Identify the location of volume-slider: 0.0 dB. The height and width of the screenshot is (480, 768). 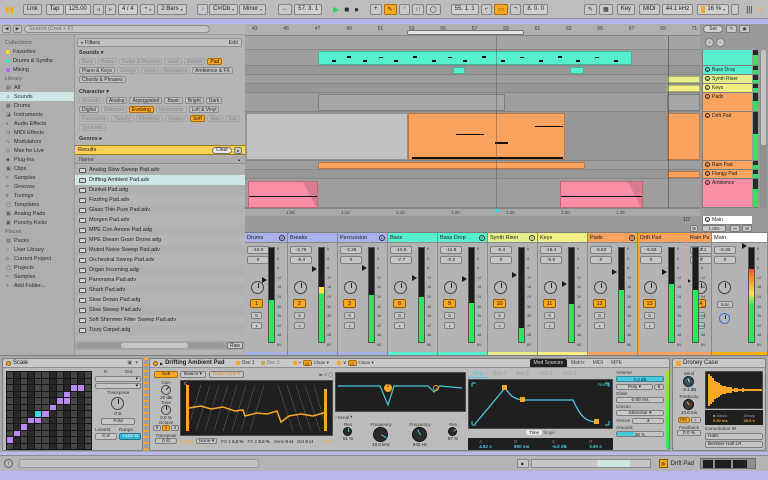
(640, 379).